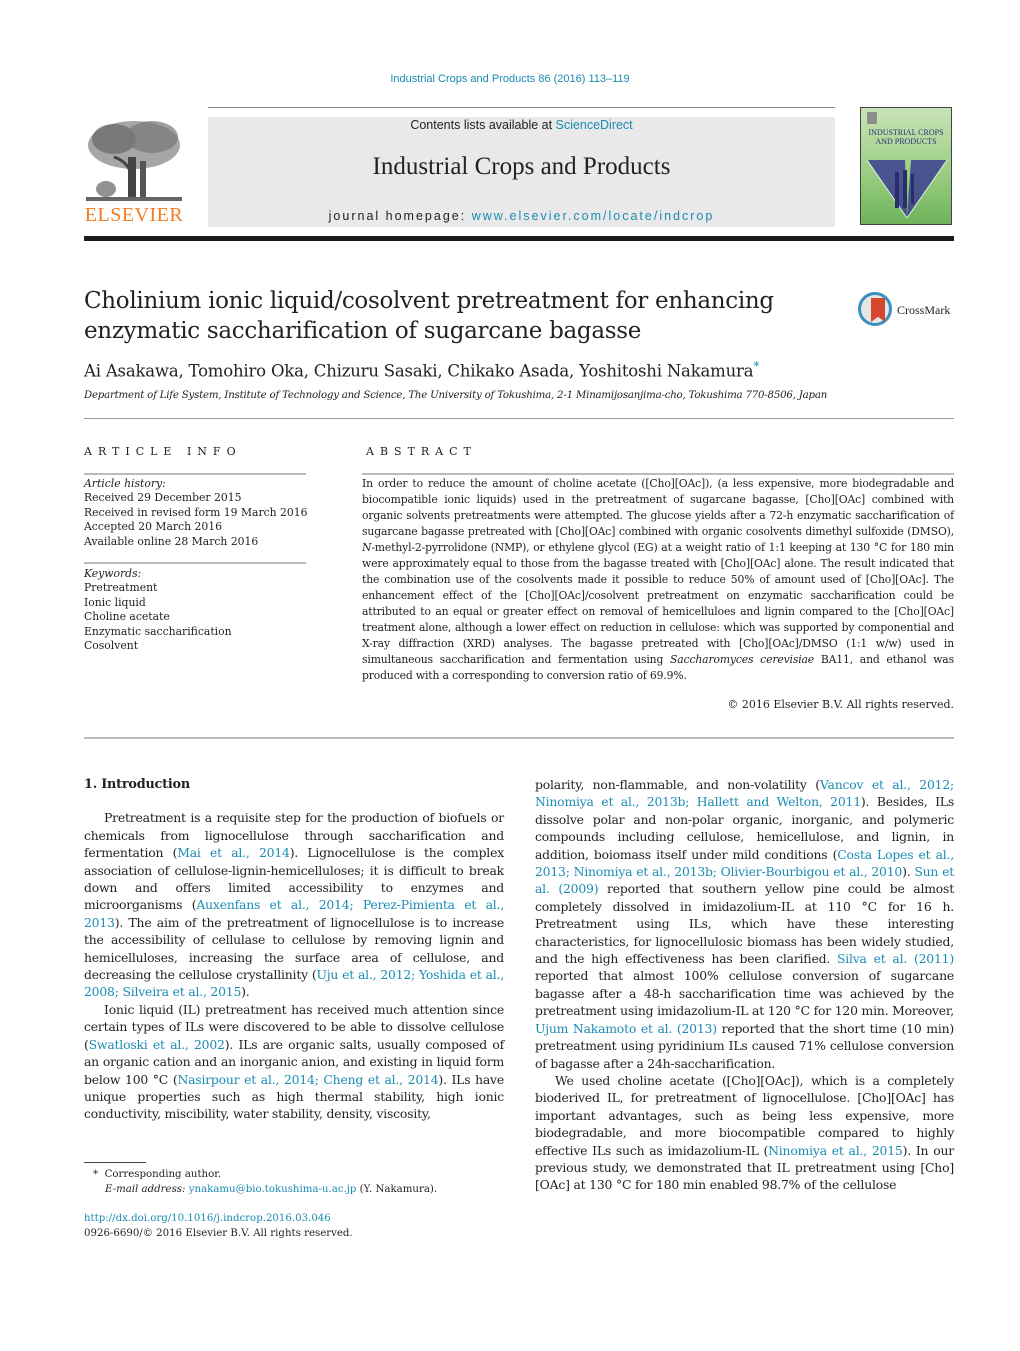 The width and height of the screenshot is (1020, 1351). Describe the element at coordinates (872, 118) in the screenshot. I see `cover-badge-icon` at that location.